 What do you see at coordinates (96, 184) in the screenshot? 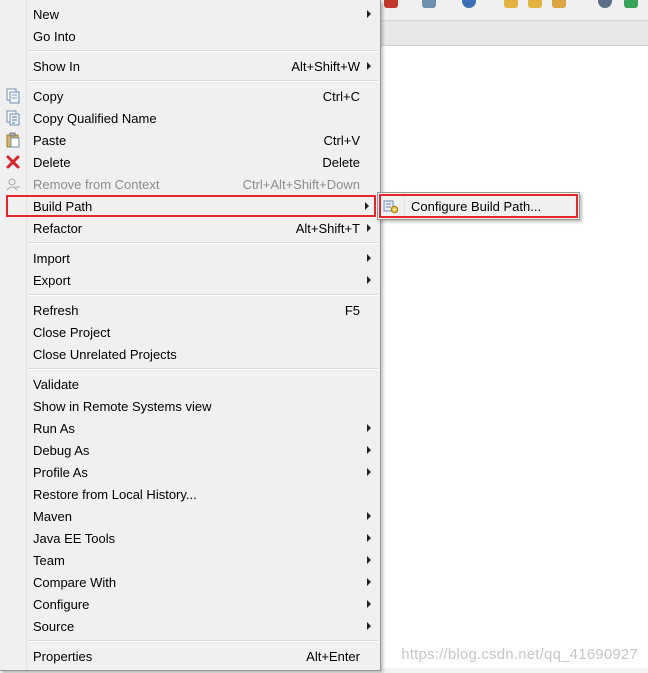
I see `menu-item-label: Remove from Context` at bounding box center [96, 184].